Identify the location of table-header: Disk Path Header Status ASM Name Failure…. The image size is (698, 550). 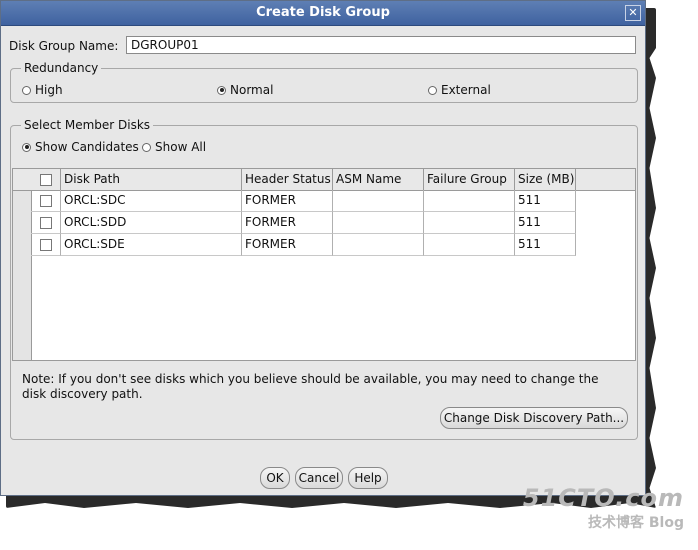
(324, 180).